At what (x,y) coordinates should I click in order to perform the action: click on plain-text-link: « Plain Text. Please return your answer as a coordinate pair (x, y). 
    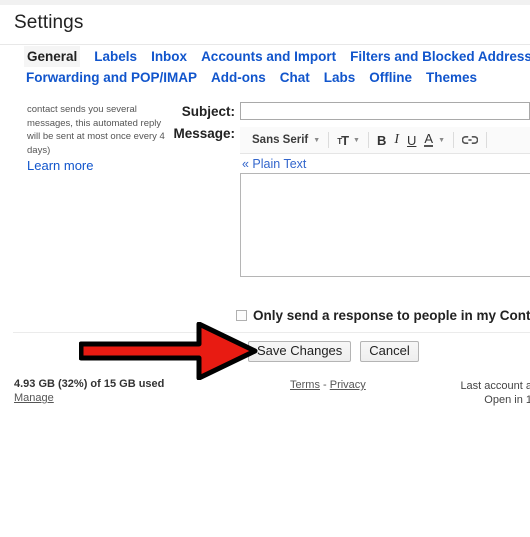
    Looking at the image, I should click on (385, 163).